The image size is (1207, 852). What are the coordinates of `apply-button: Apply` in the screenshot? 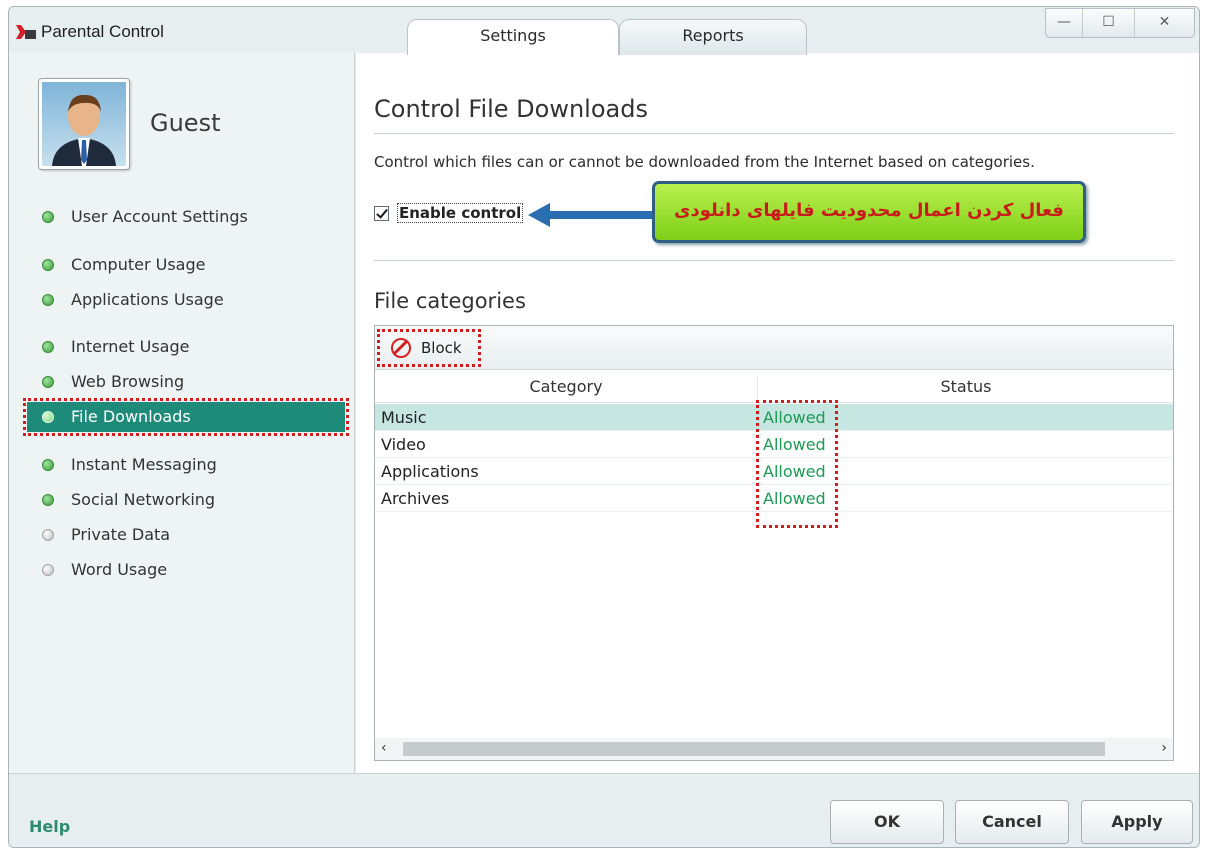 It's located at (1137, 822).